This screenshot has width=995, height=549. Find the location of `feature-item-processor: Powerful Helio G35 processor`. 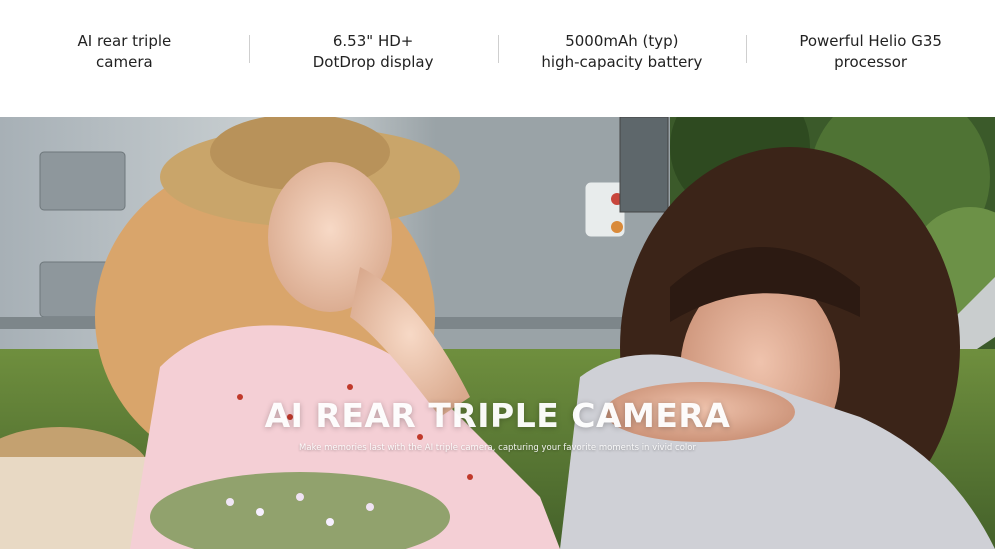

feature-item-processor: Powerful Helio G35 processor is located at coordinates (870, 58).